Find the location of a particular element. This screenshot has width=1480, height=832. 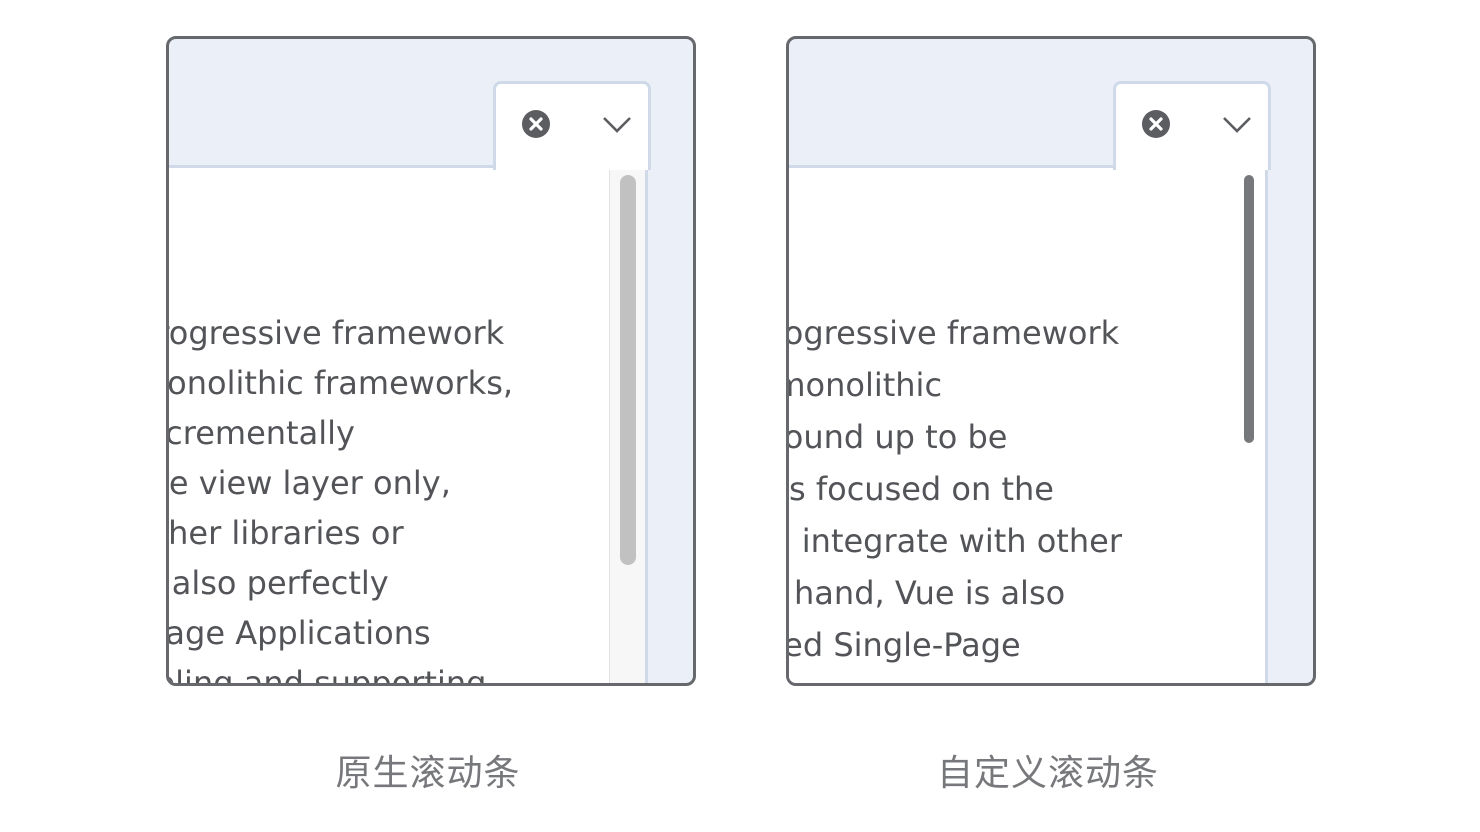

text-line: ated Single-Page is located at coordinates (905, 645).